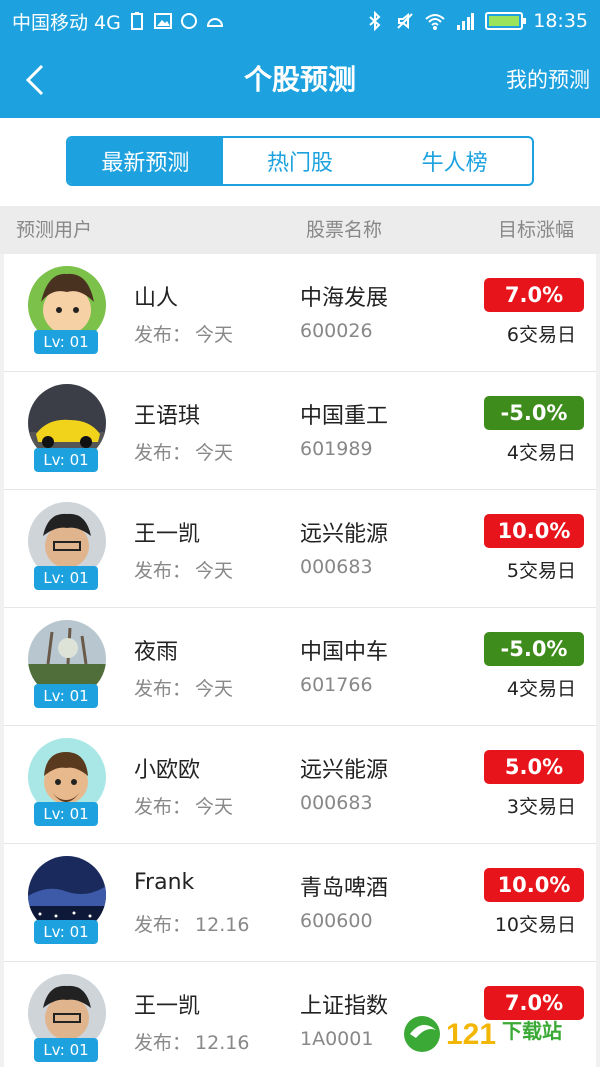 The image size is (600, 1067). Describe the element at coordinates (344, 298) in the screenshot. I see `stock-name: 中海发展` at that location.